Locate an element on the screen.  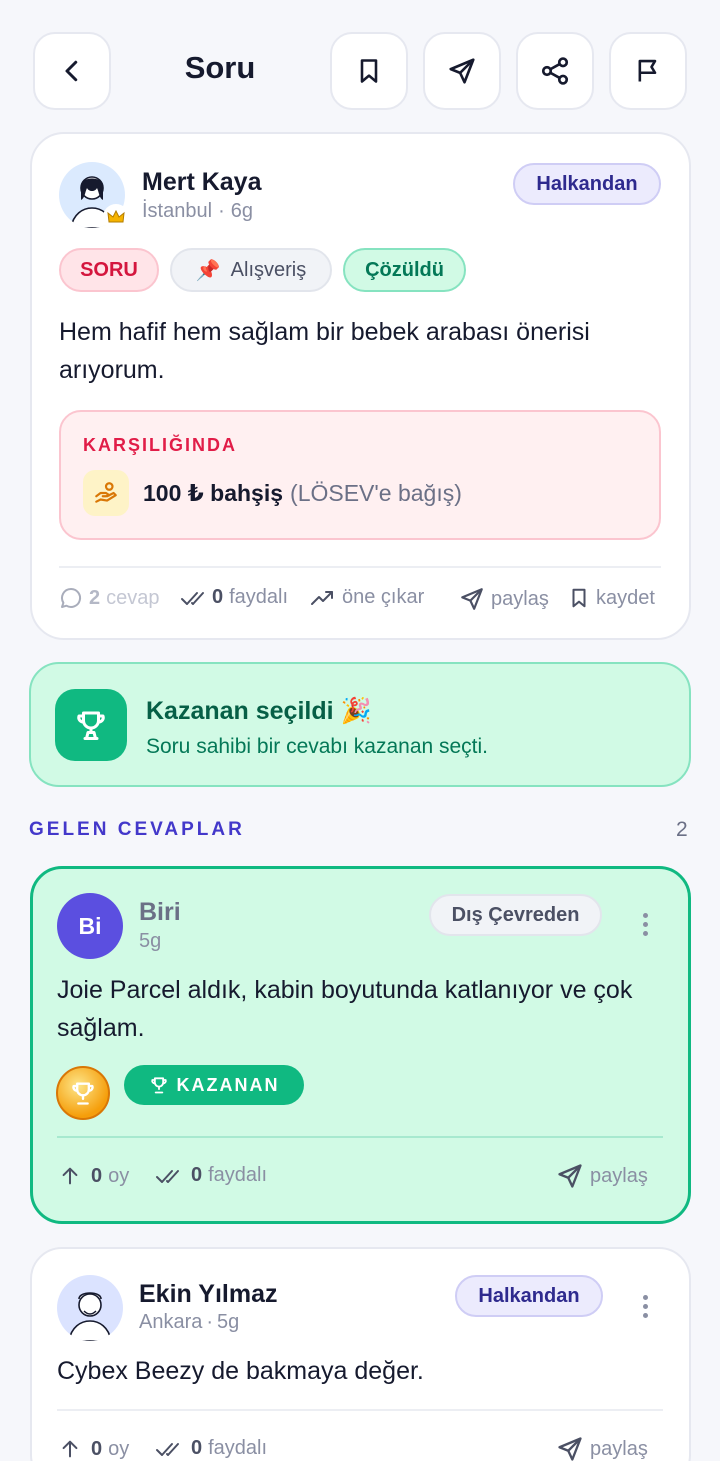
save-action: kaydet is located at coordinates (611, 598).